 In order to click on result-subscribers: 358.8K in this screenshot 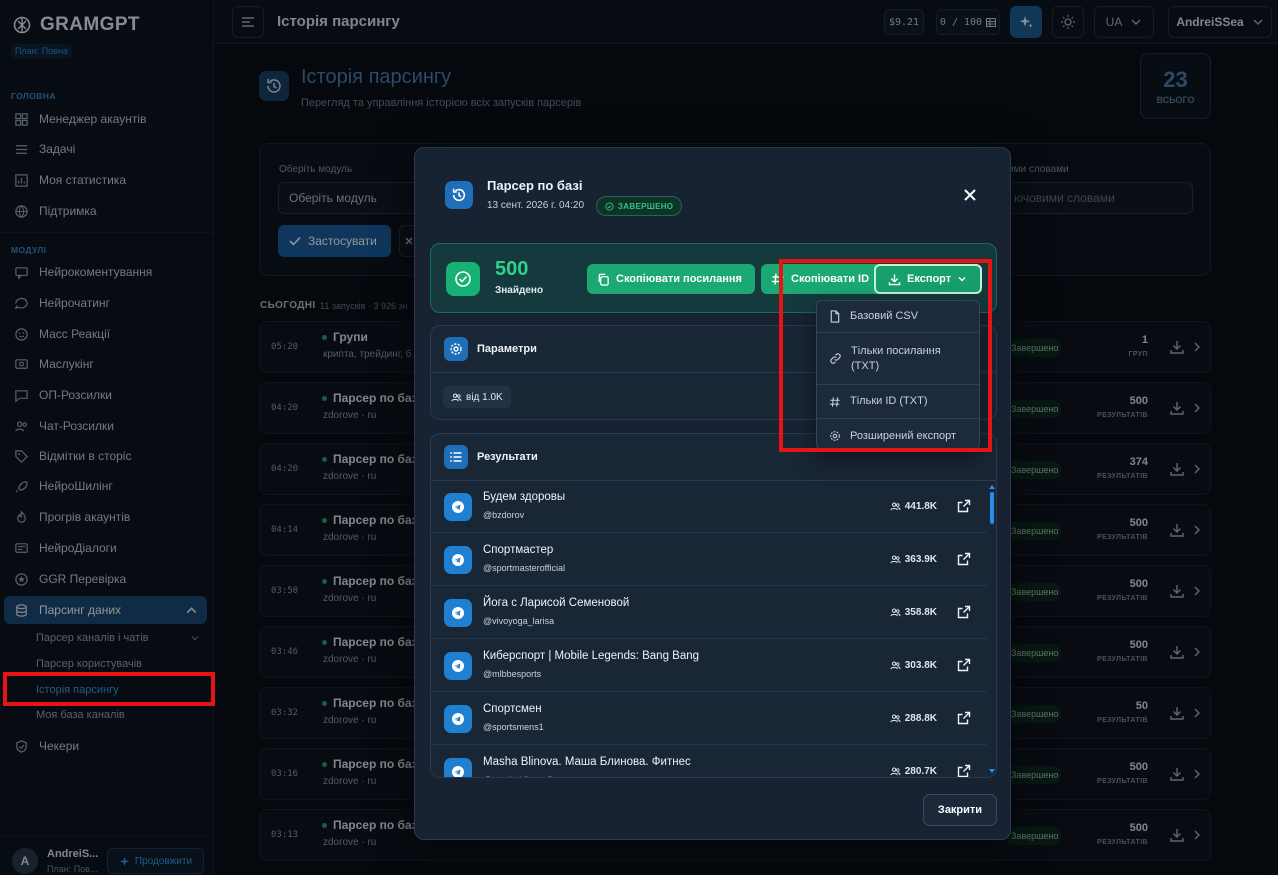, I will do `click(904, 612)`.